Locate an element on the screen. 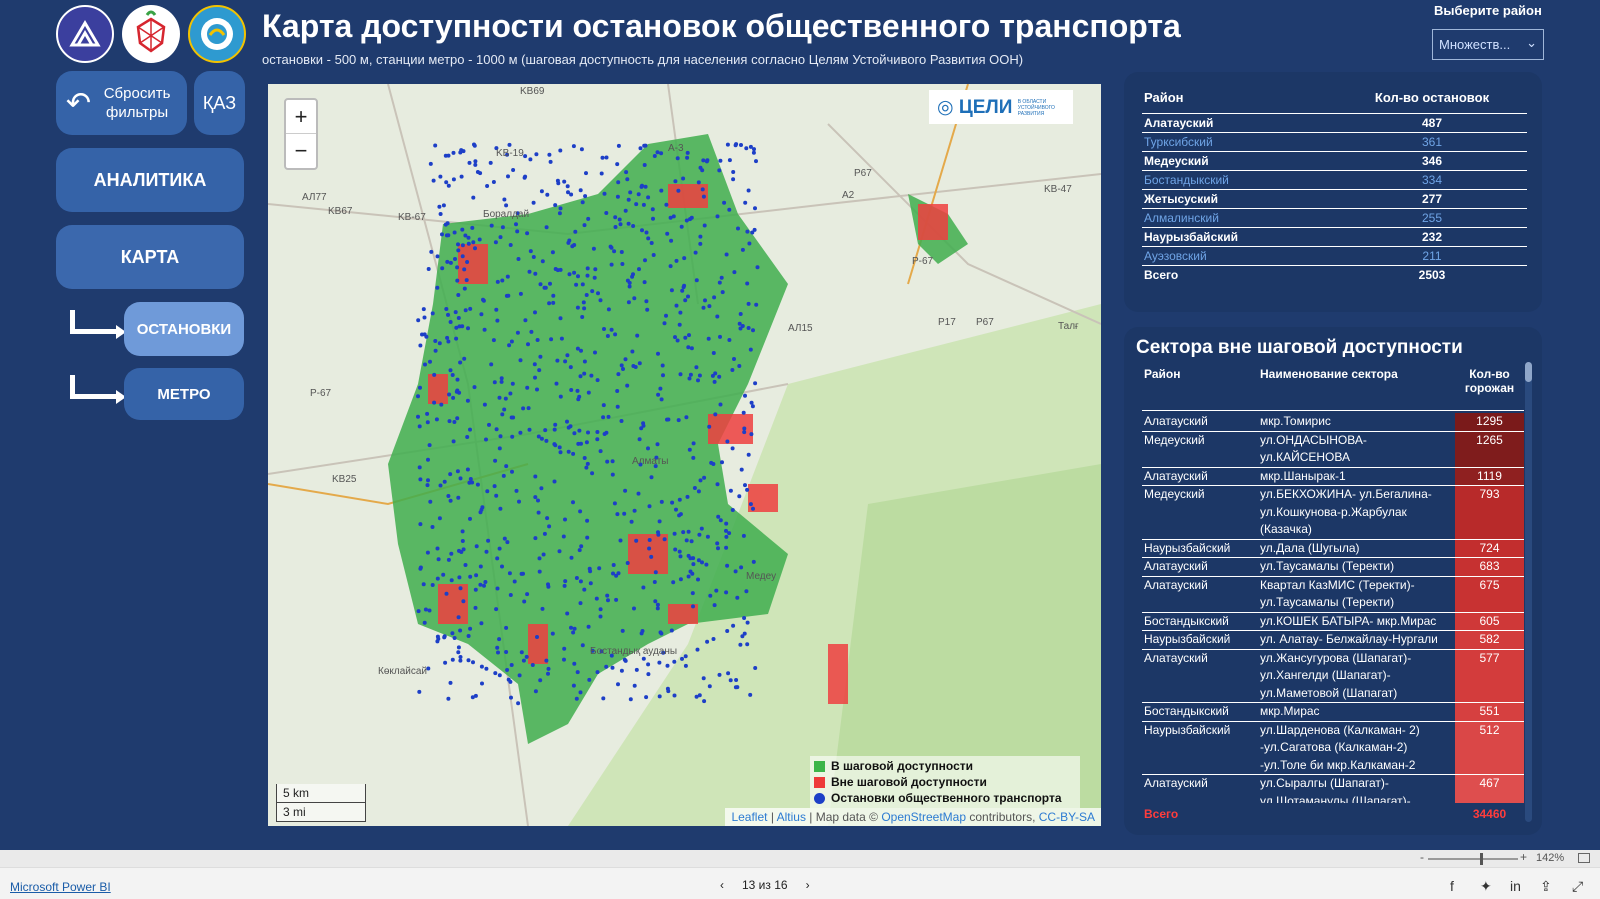  district-filter-dropdown: Множеств... ⌄ is located at coordinates (1488, 44).